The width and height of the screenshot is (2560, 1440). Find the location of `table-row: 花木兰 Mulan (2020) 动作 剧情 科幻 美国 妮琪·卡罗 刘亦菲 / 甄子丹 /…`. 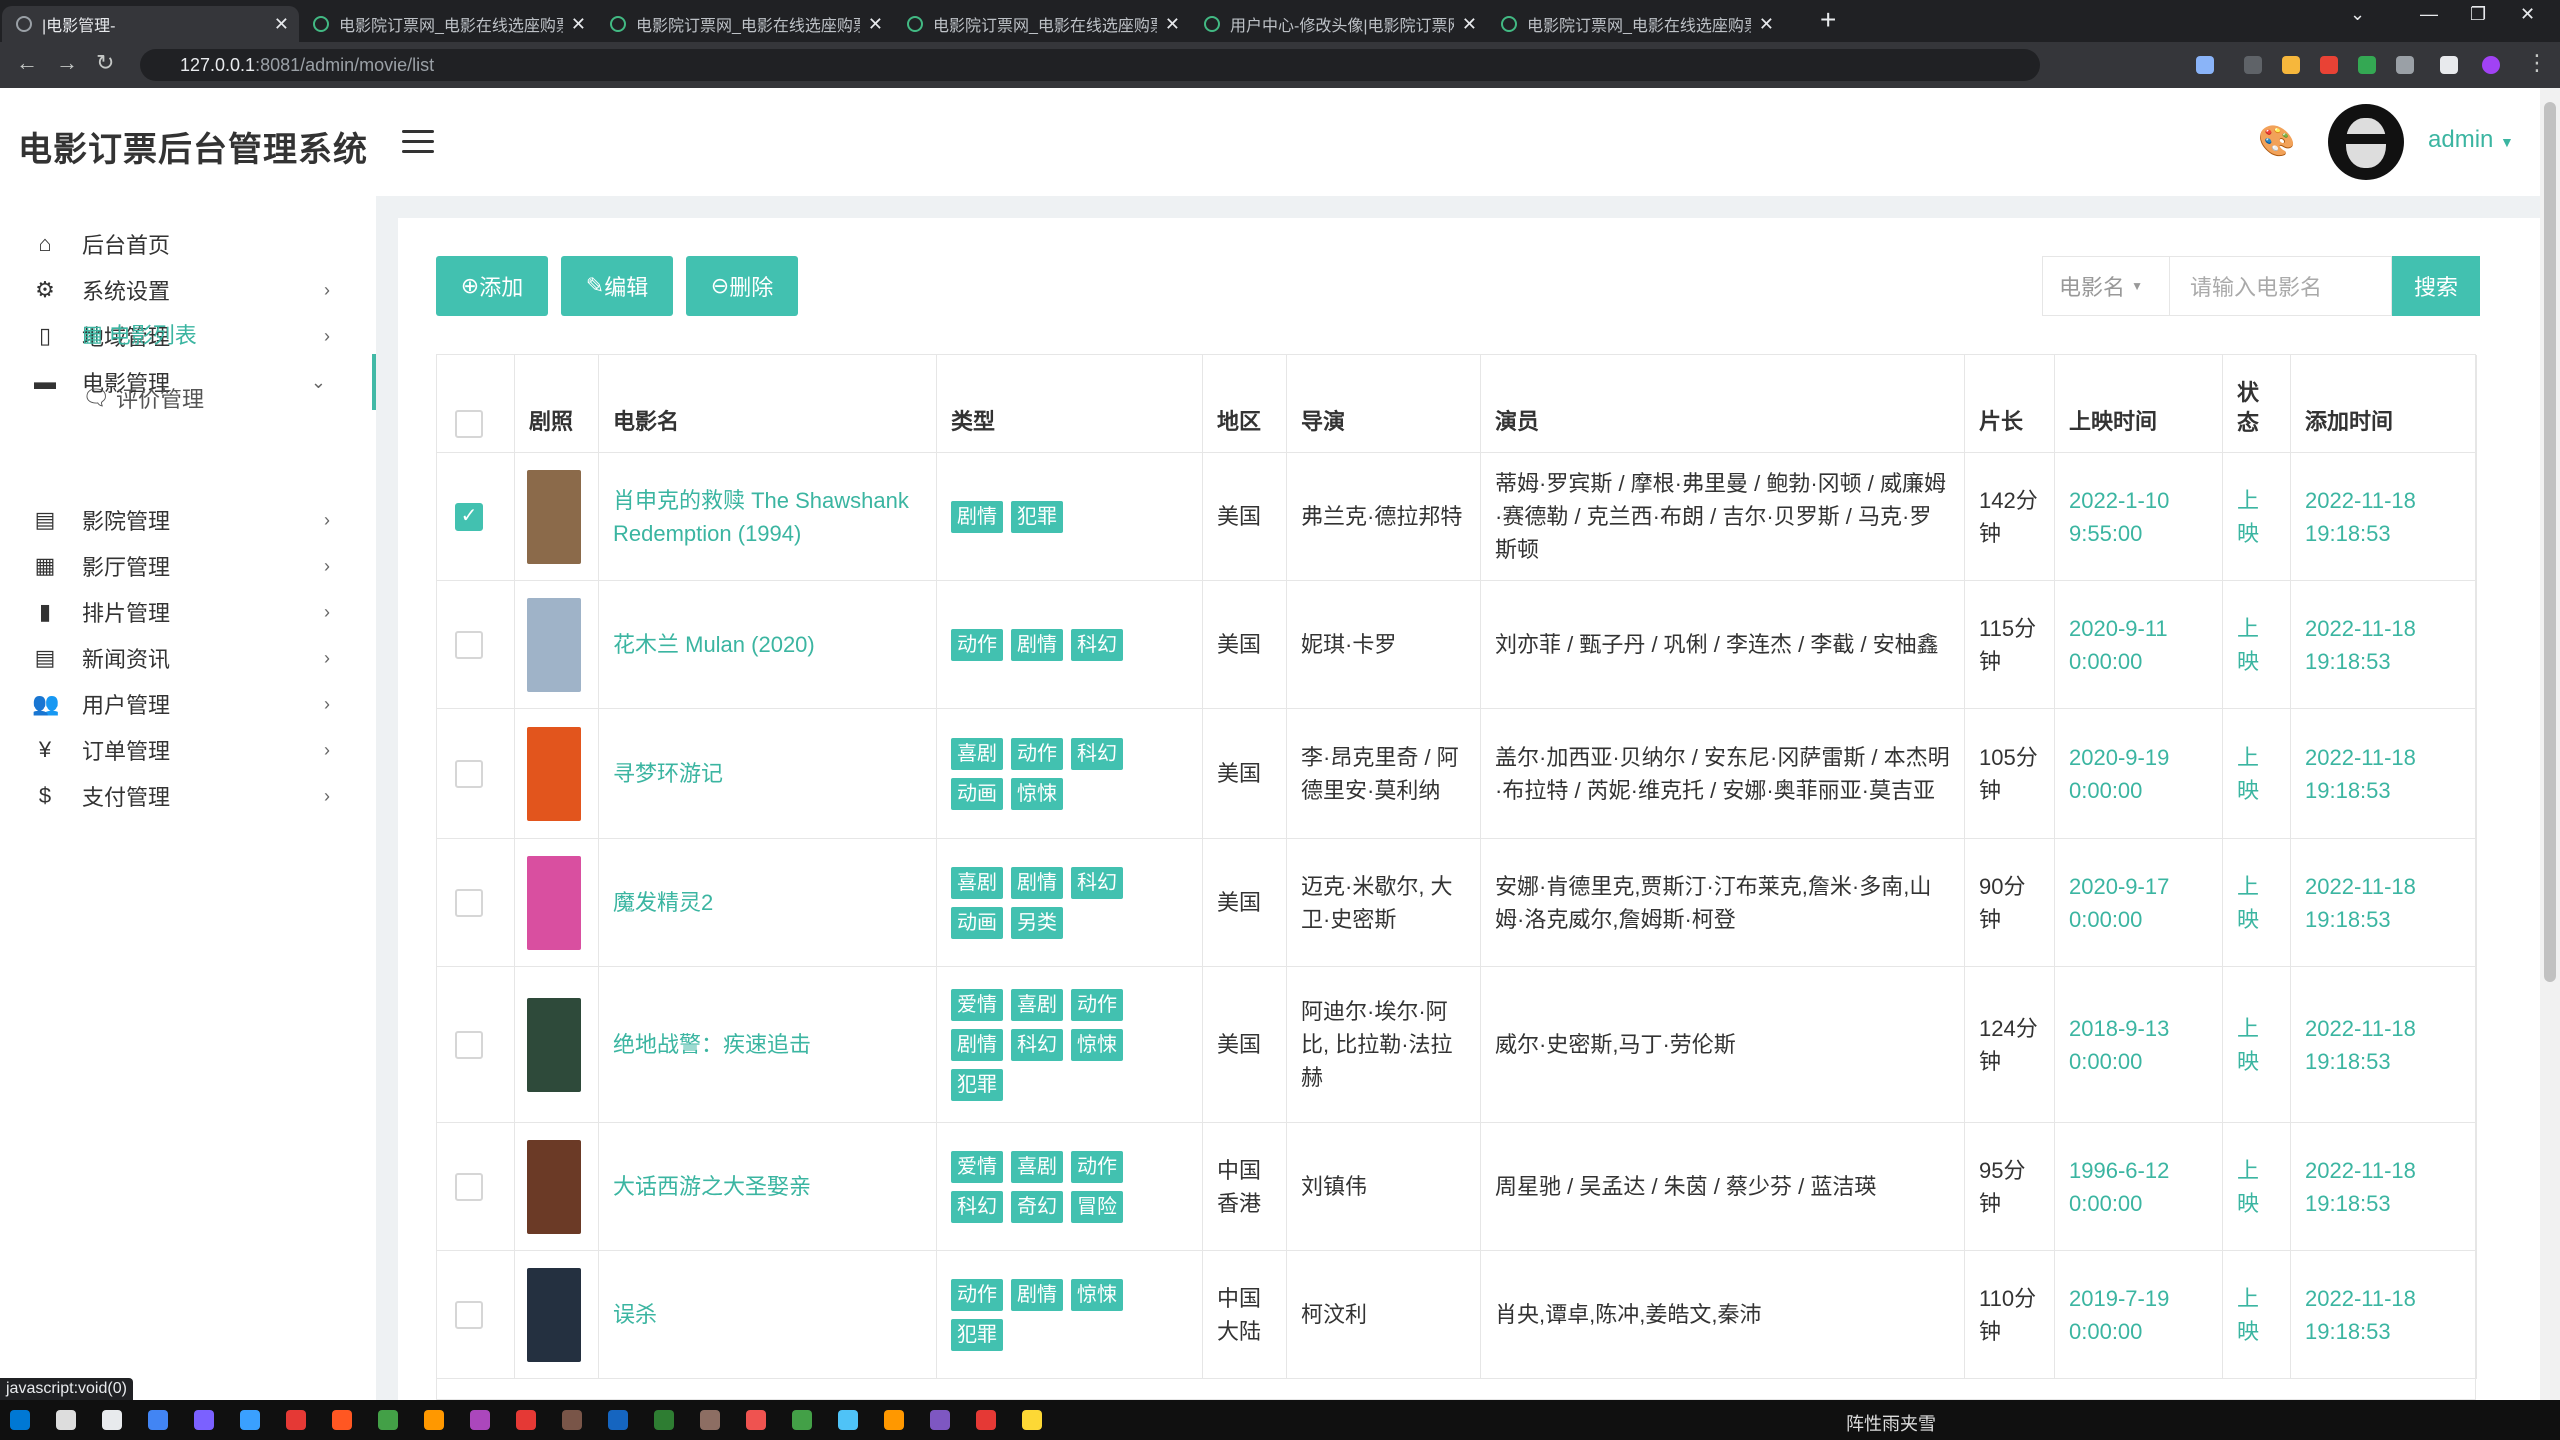

table-row: 花木兰 Mulan (2020) 动作 剧情 科幻 美国 妮琪·卡罗 刘亦菲 / 甄子丹 /… is located at coordinates (1457, 645).